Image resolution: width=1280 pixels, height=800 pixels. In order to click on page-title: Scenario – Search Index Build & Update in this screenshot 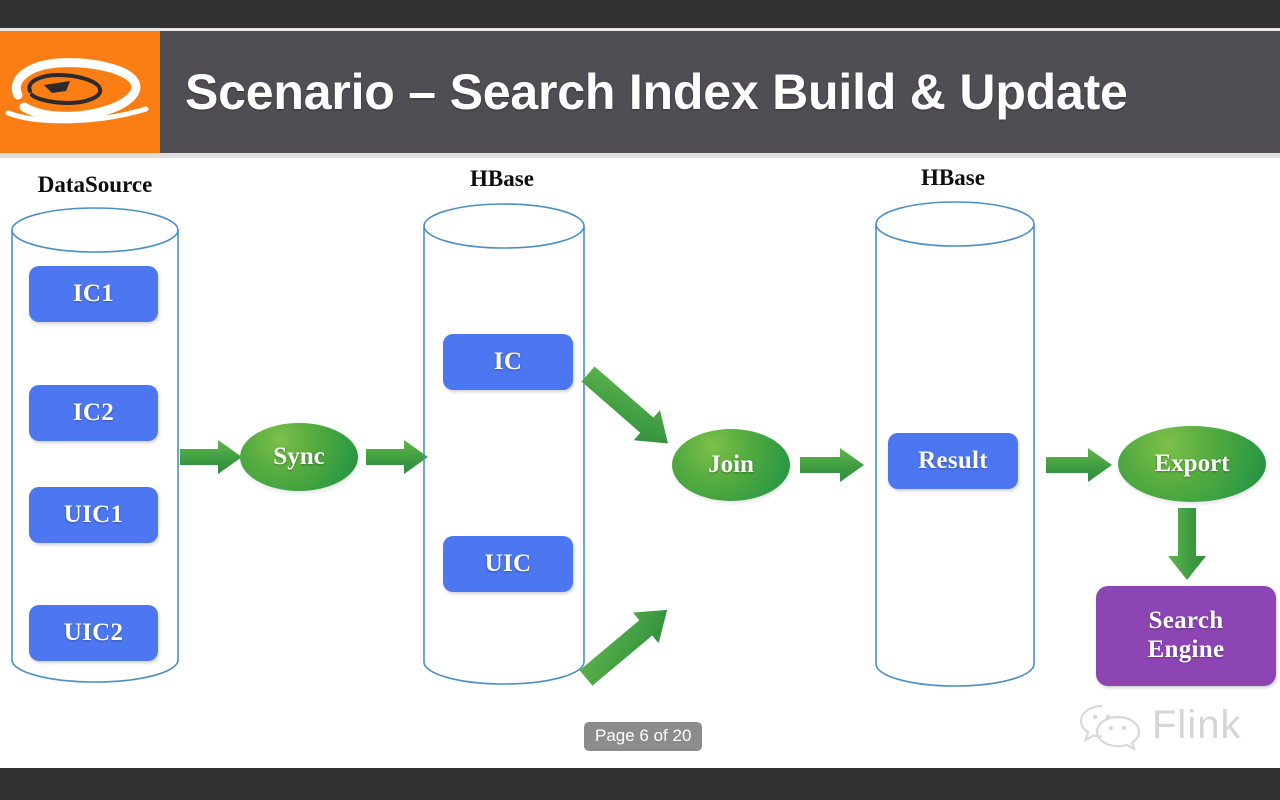, I will do `click(656, 92)`.